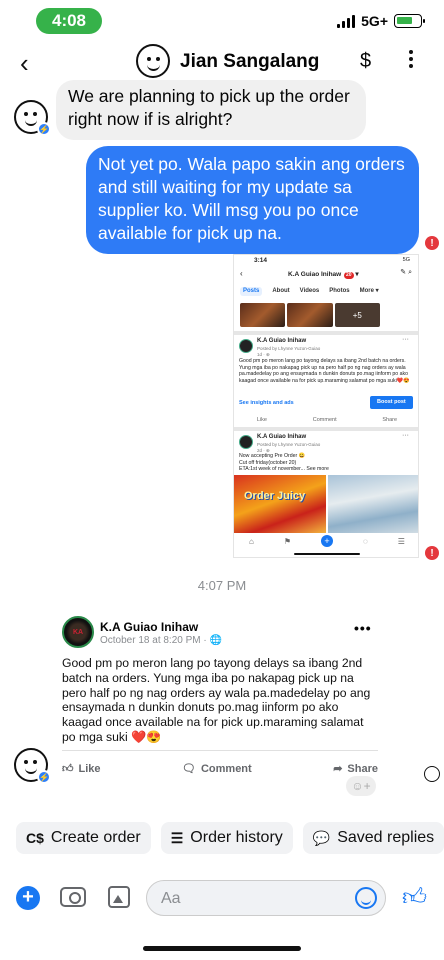 This screenshot has height=960, width=444. What do you see at coordinates (346, 21) in the screenshot?
I see `signal-icon` at bounding box center [346, 21].